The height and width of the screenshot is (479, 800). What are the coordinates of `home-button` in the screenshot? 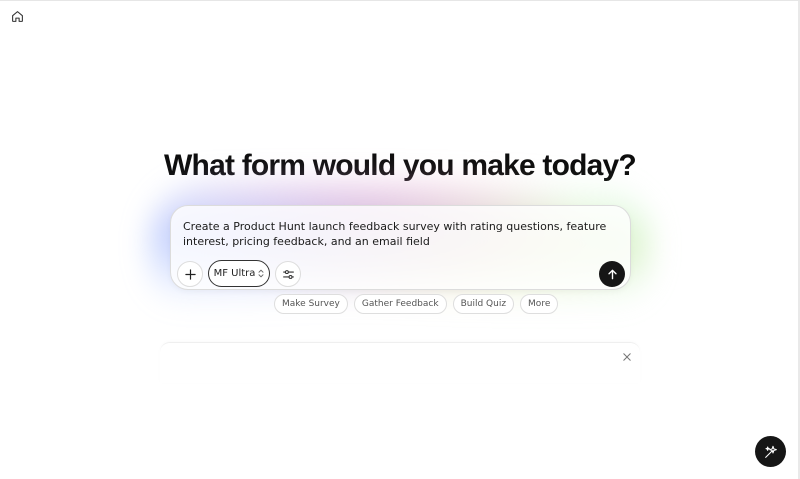 It's located at (17, 16).